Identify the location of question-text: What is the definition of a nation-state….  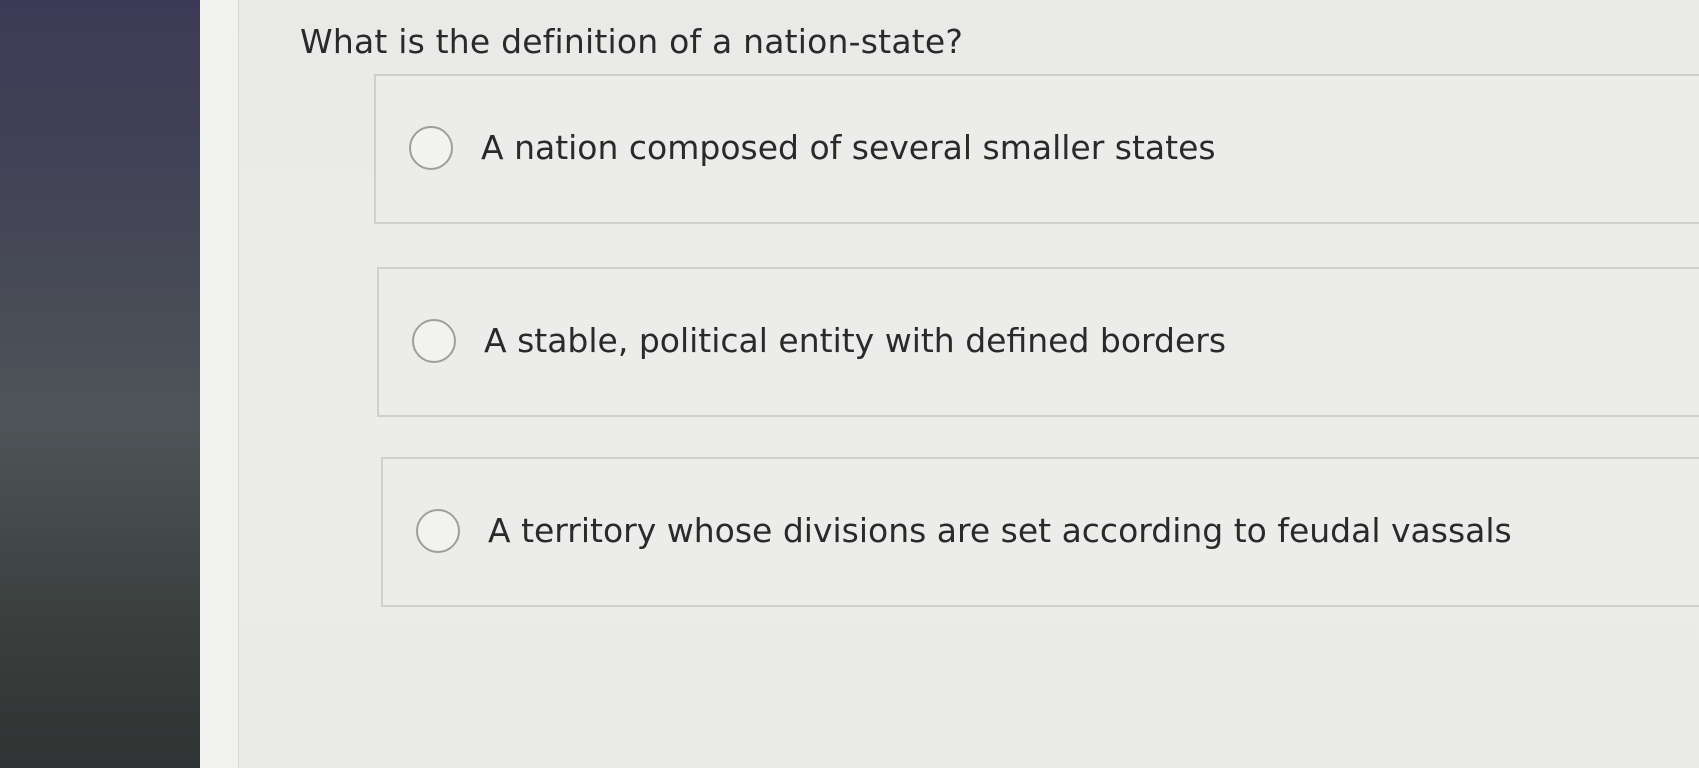
(632, 41).